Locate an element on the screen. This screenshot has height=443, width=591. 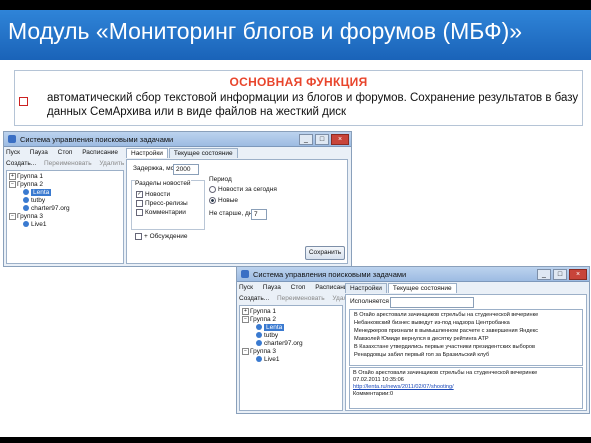
older-label: Не старше, дн. is located at coordinates (232, 213).